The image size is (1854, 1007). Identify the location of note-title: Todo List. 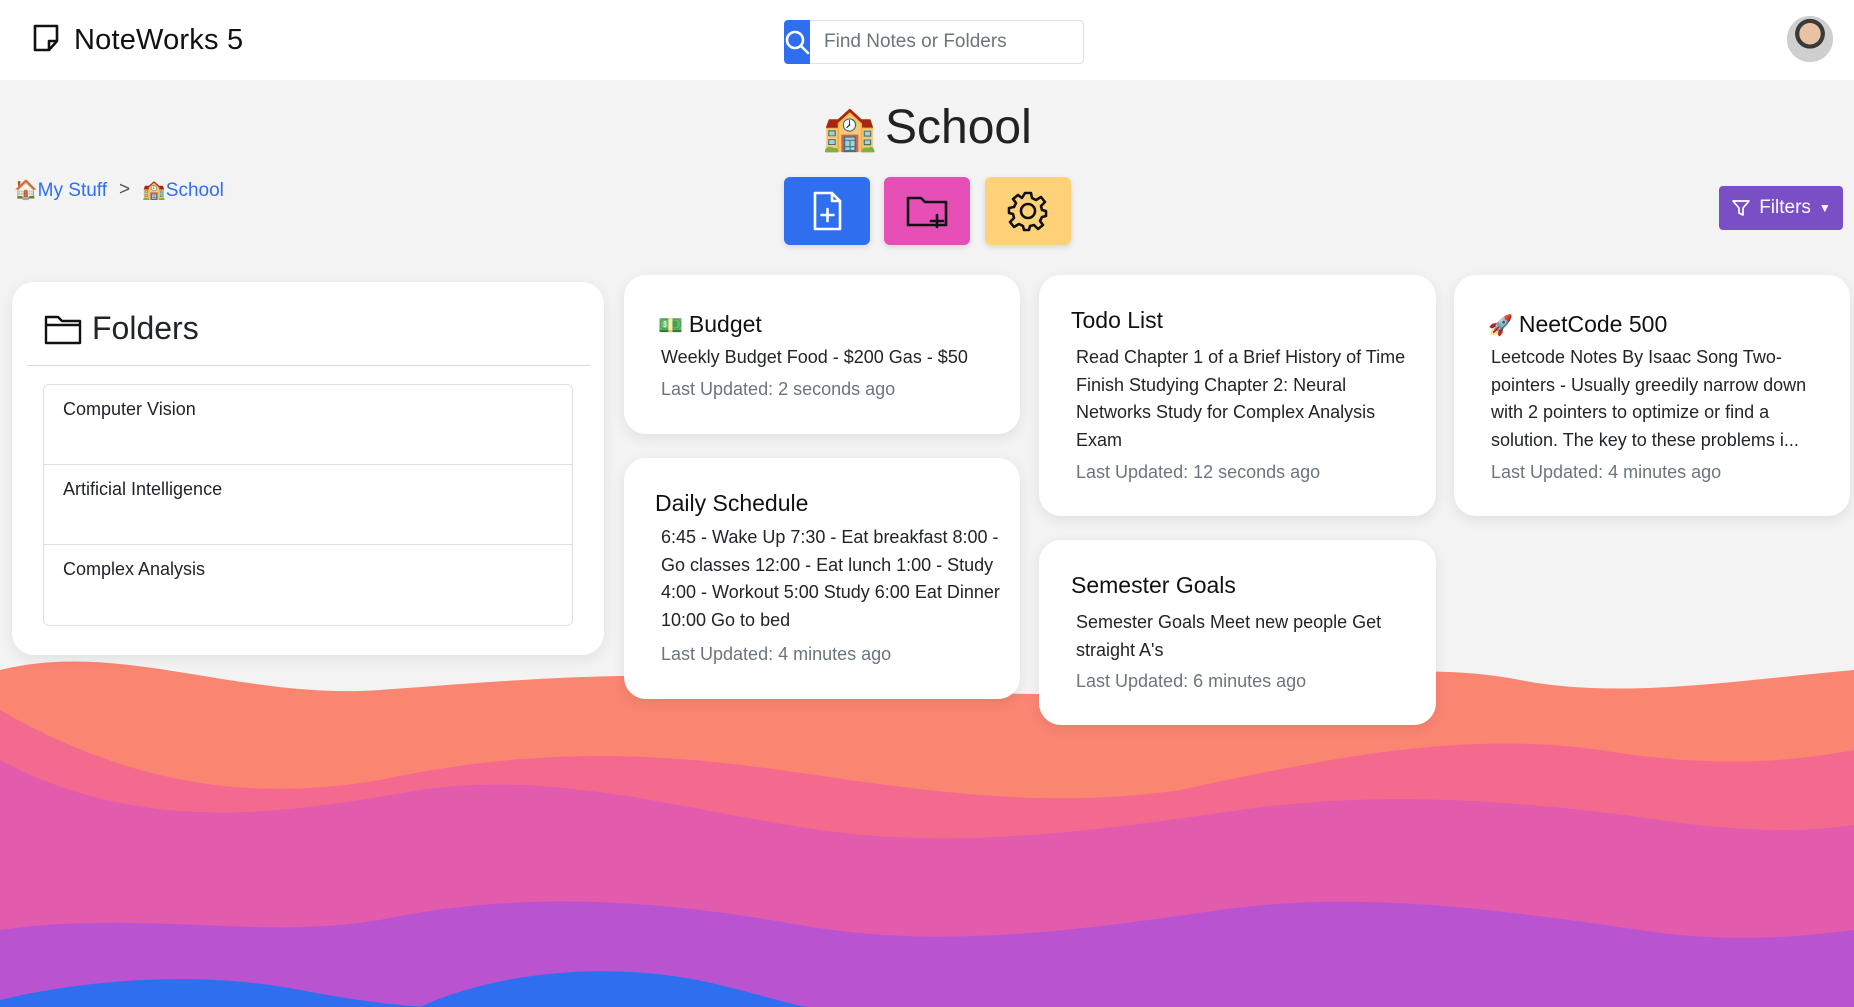
(1117, 320).